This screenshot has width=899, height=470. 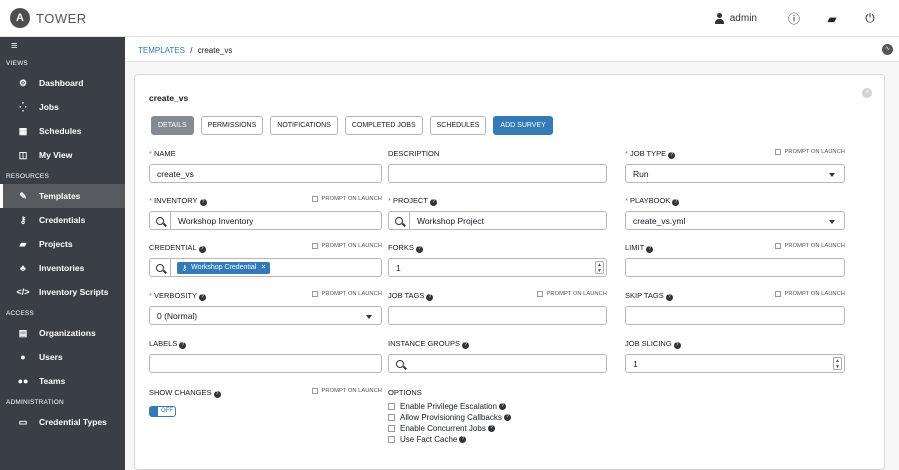 I want to click on description-label: DESCRIPTION, so click(x=414, y=153).